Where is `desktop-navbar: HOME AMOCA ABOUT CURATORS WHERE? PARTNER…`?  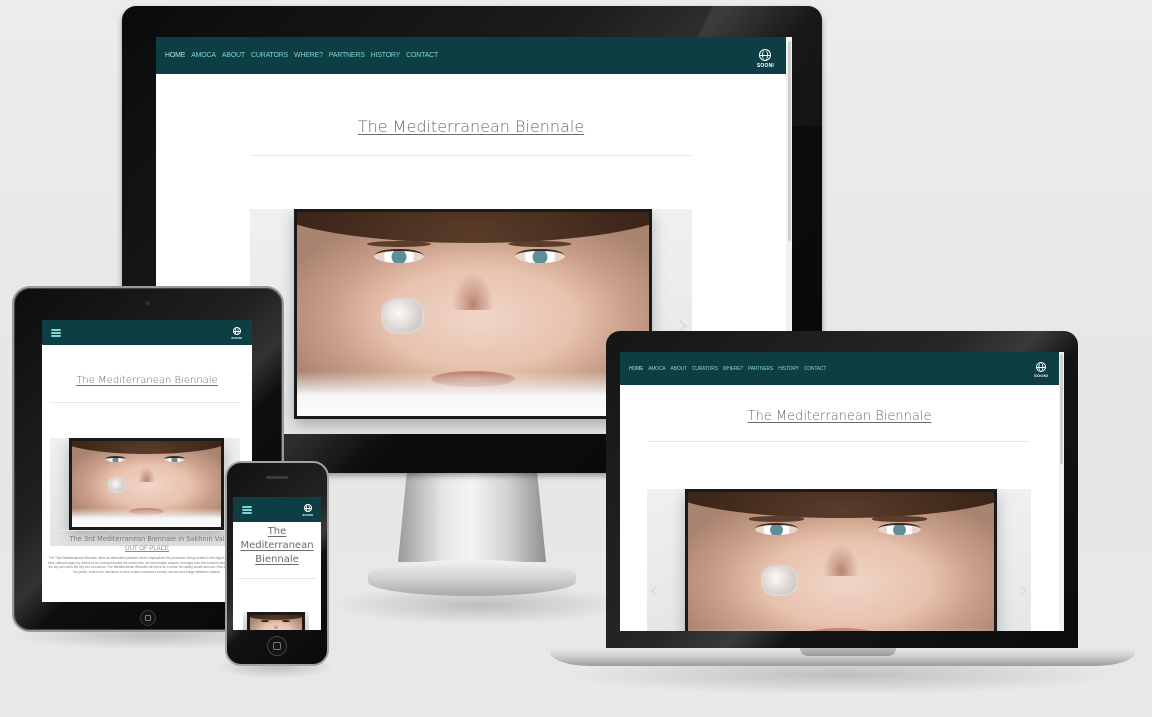
desktop-navbar: HOME AMOCA ABOUT CURATORS WHERE? PARTNER… is located at coordinates (474, 55).